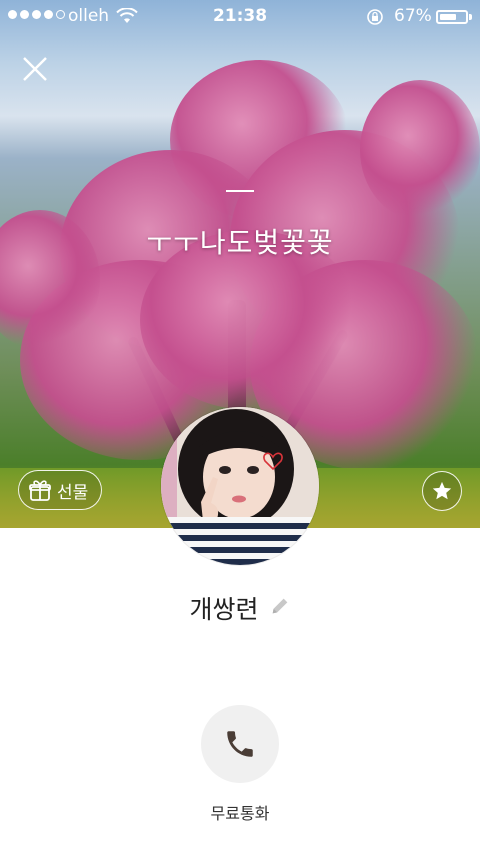  I want to click on close-icon, so click(35, 69).